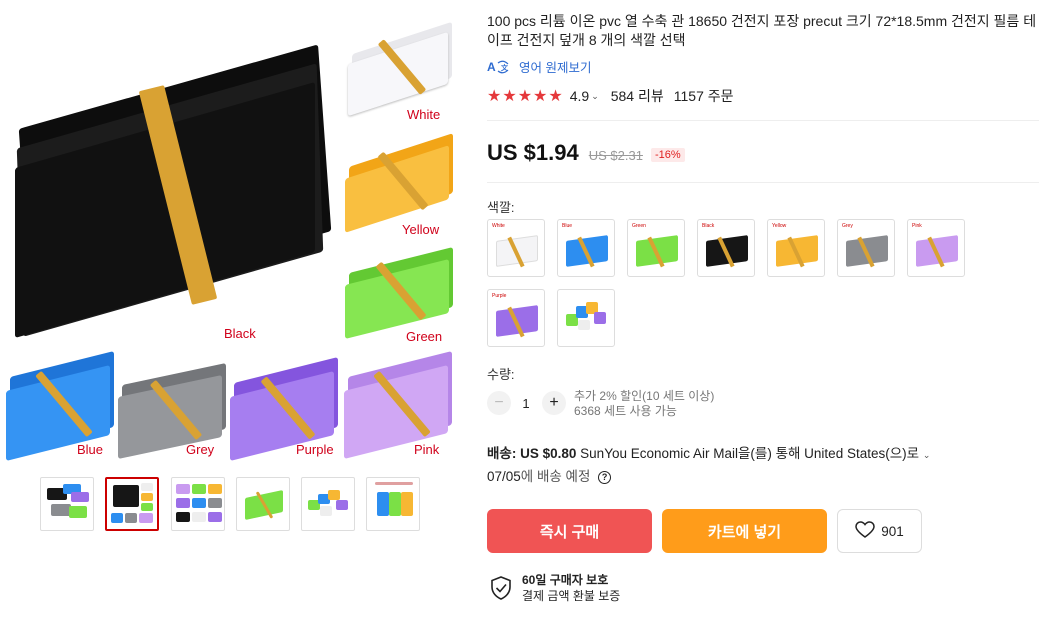  What do you see at coordinates (571, 596) in the screenshot?
I see `guarantee-subtitle: 결제 금액 환불 보증` at bounding box center [571, 596].